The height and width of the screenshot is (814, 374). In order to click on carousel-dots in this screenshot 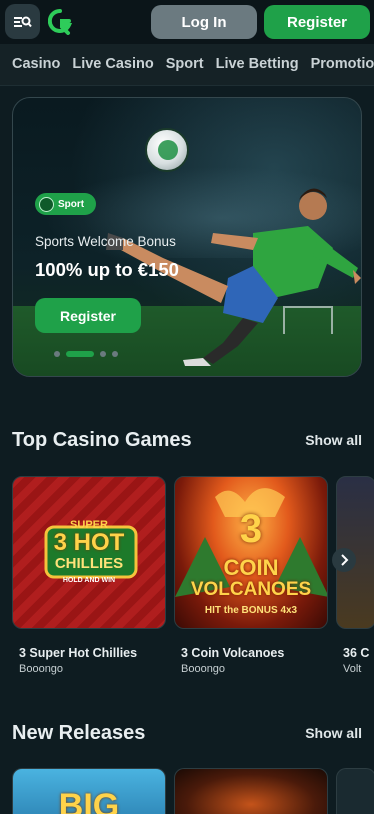, I will do `click(86, 354)`.